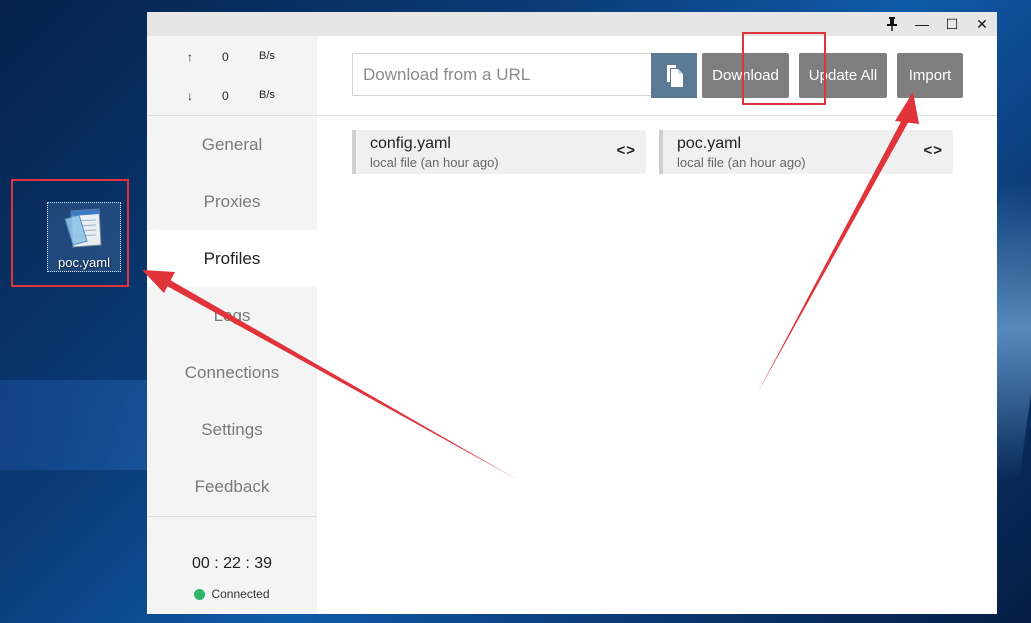 The image size is (1031, 623). Describe the element at coordinates (225, 57) in the screenshot. I see `upload-value: 0` at that location.